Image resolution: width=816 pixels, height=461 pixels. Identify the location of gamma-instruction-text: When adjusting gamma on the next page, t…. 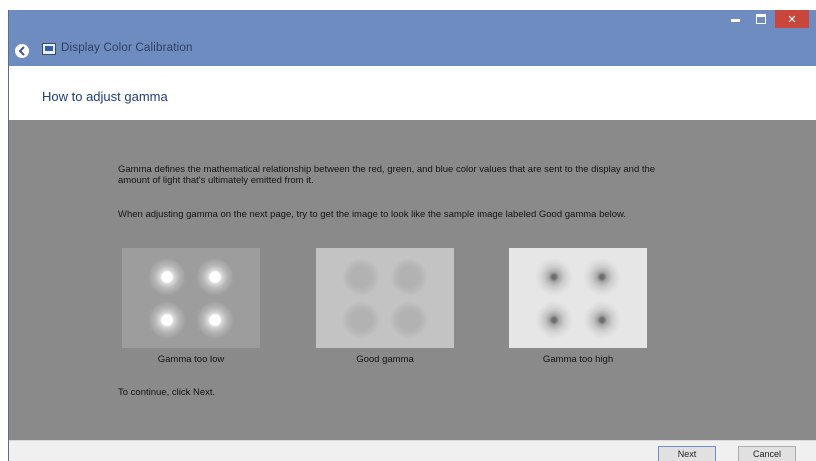
(372, 214).